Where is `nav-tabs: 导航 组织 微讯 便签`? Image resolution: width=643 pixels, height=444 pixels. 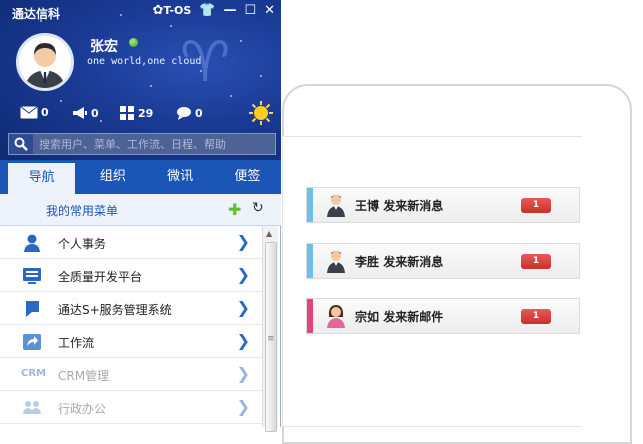 nav-tabs: 导航 组织 微讯 便签 is located at coordinates (140, 177).